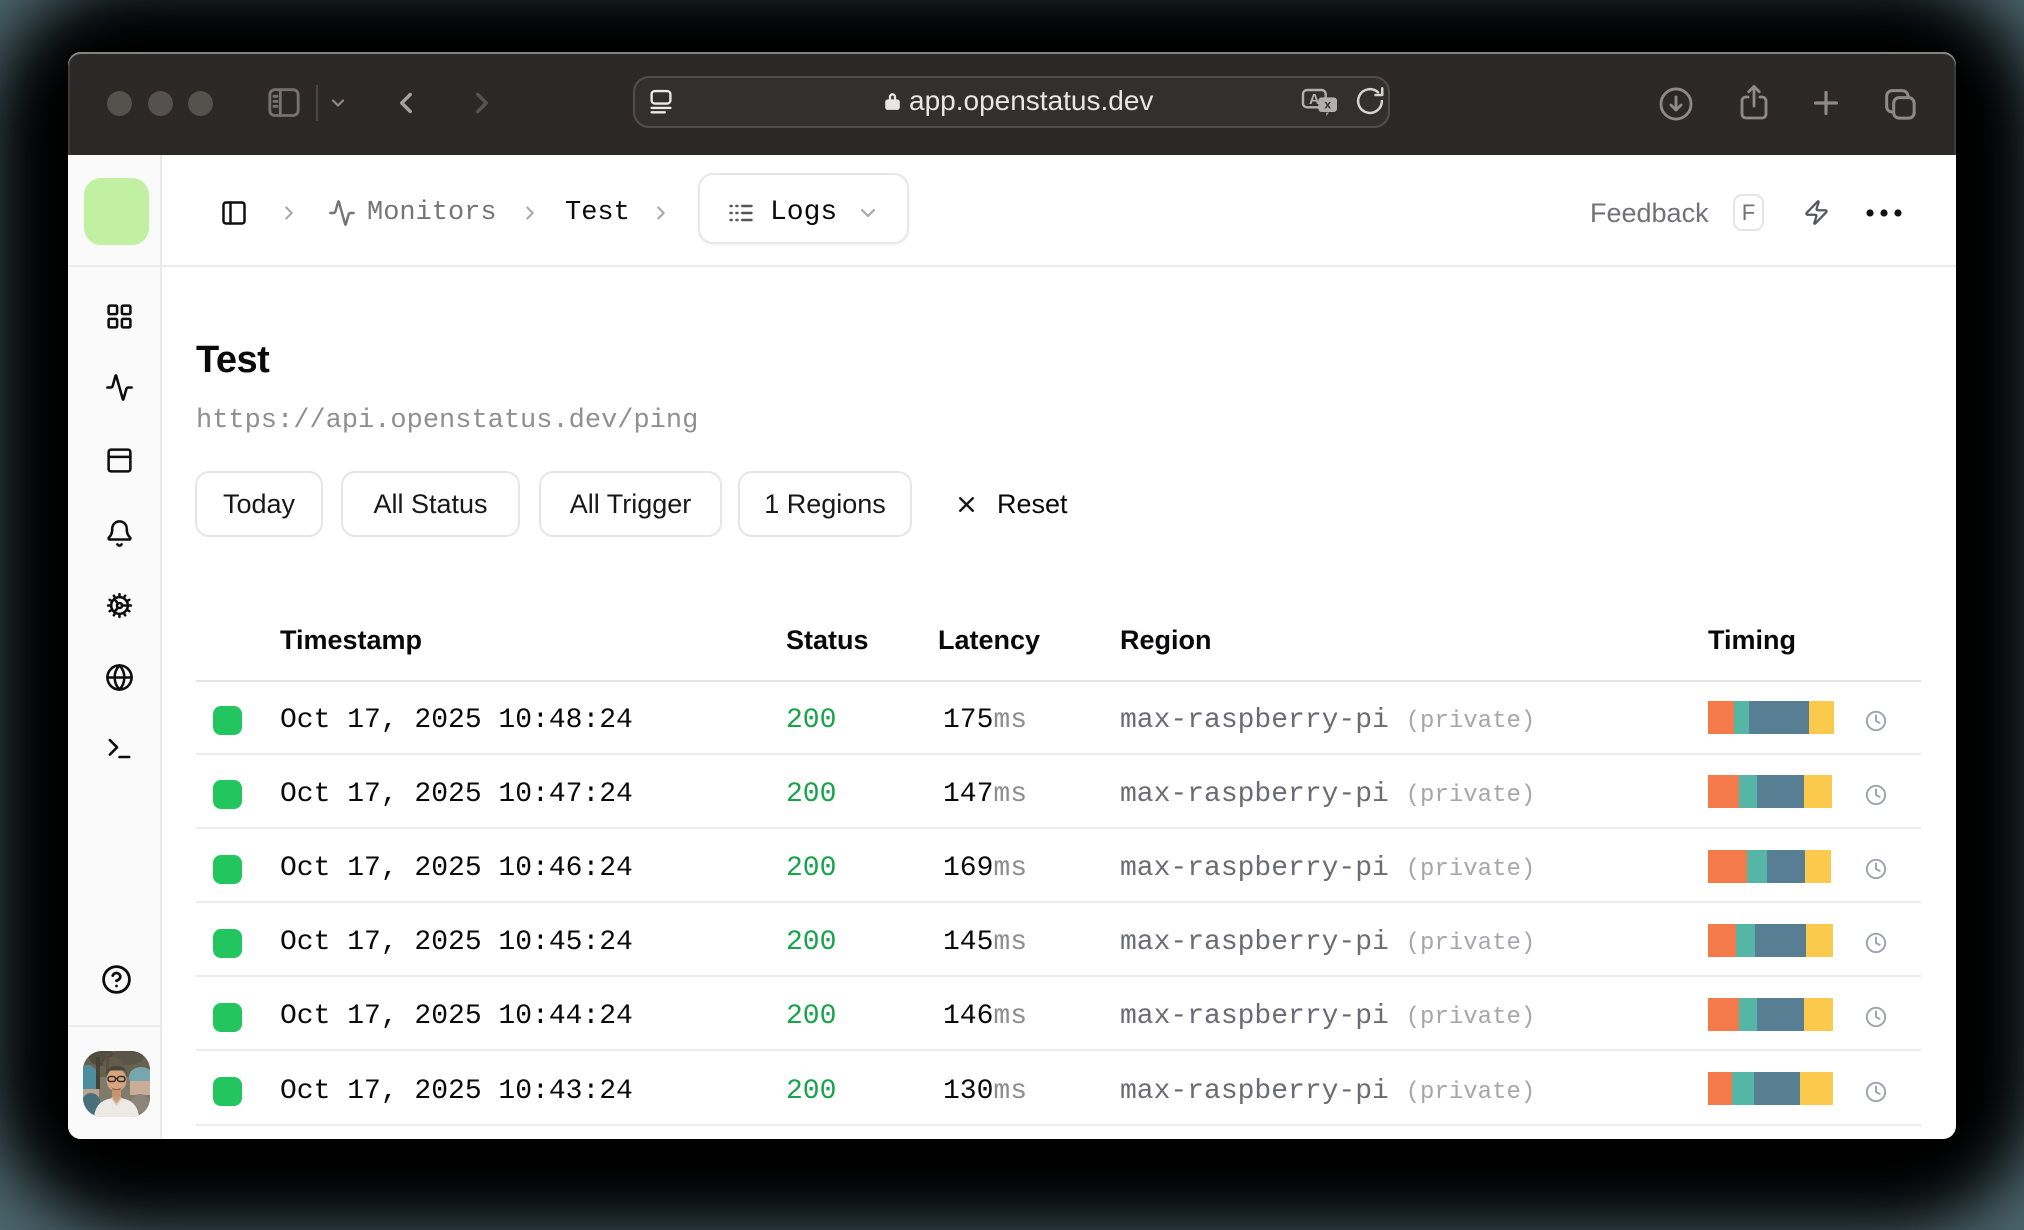  What do you see at coordinates (1327, 105) in the screenshot?
I see `svg-text: x` at bounding box center [1327, 105].